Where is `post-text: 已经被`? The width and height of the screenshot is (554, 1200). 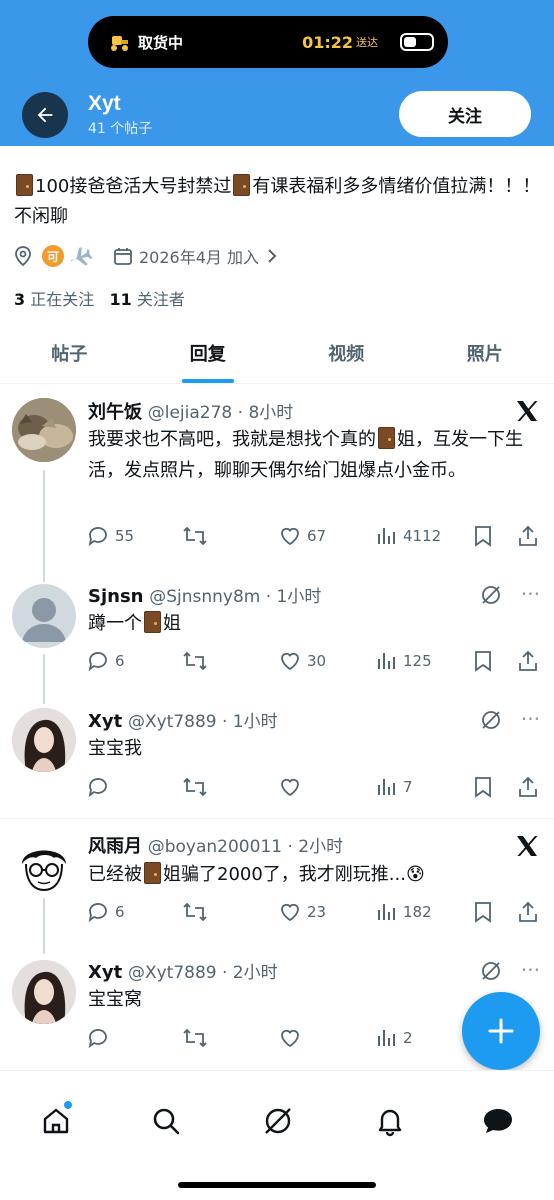
post-text: 已经被 is located at coordinates (115, 874).